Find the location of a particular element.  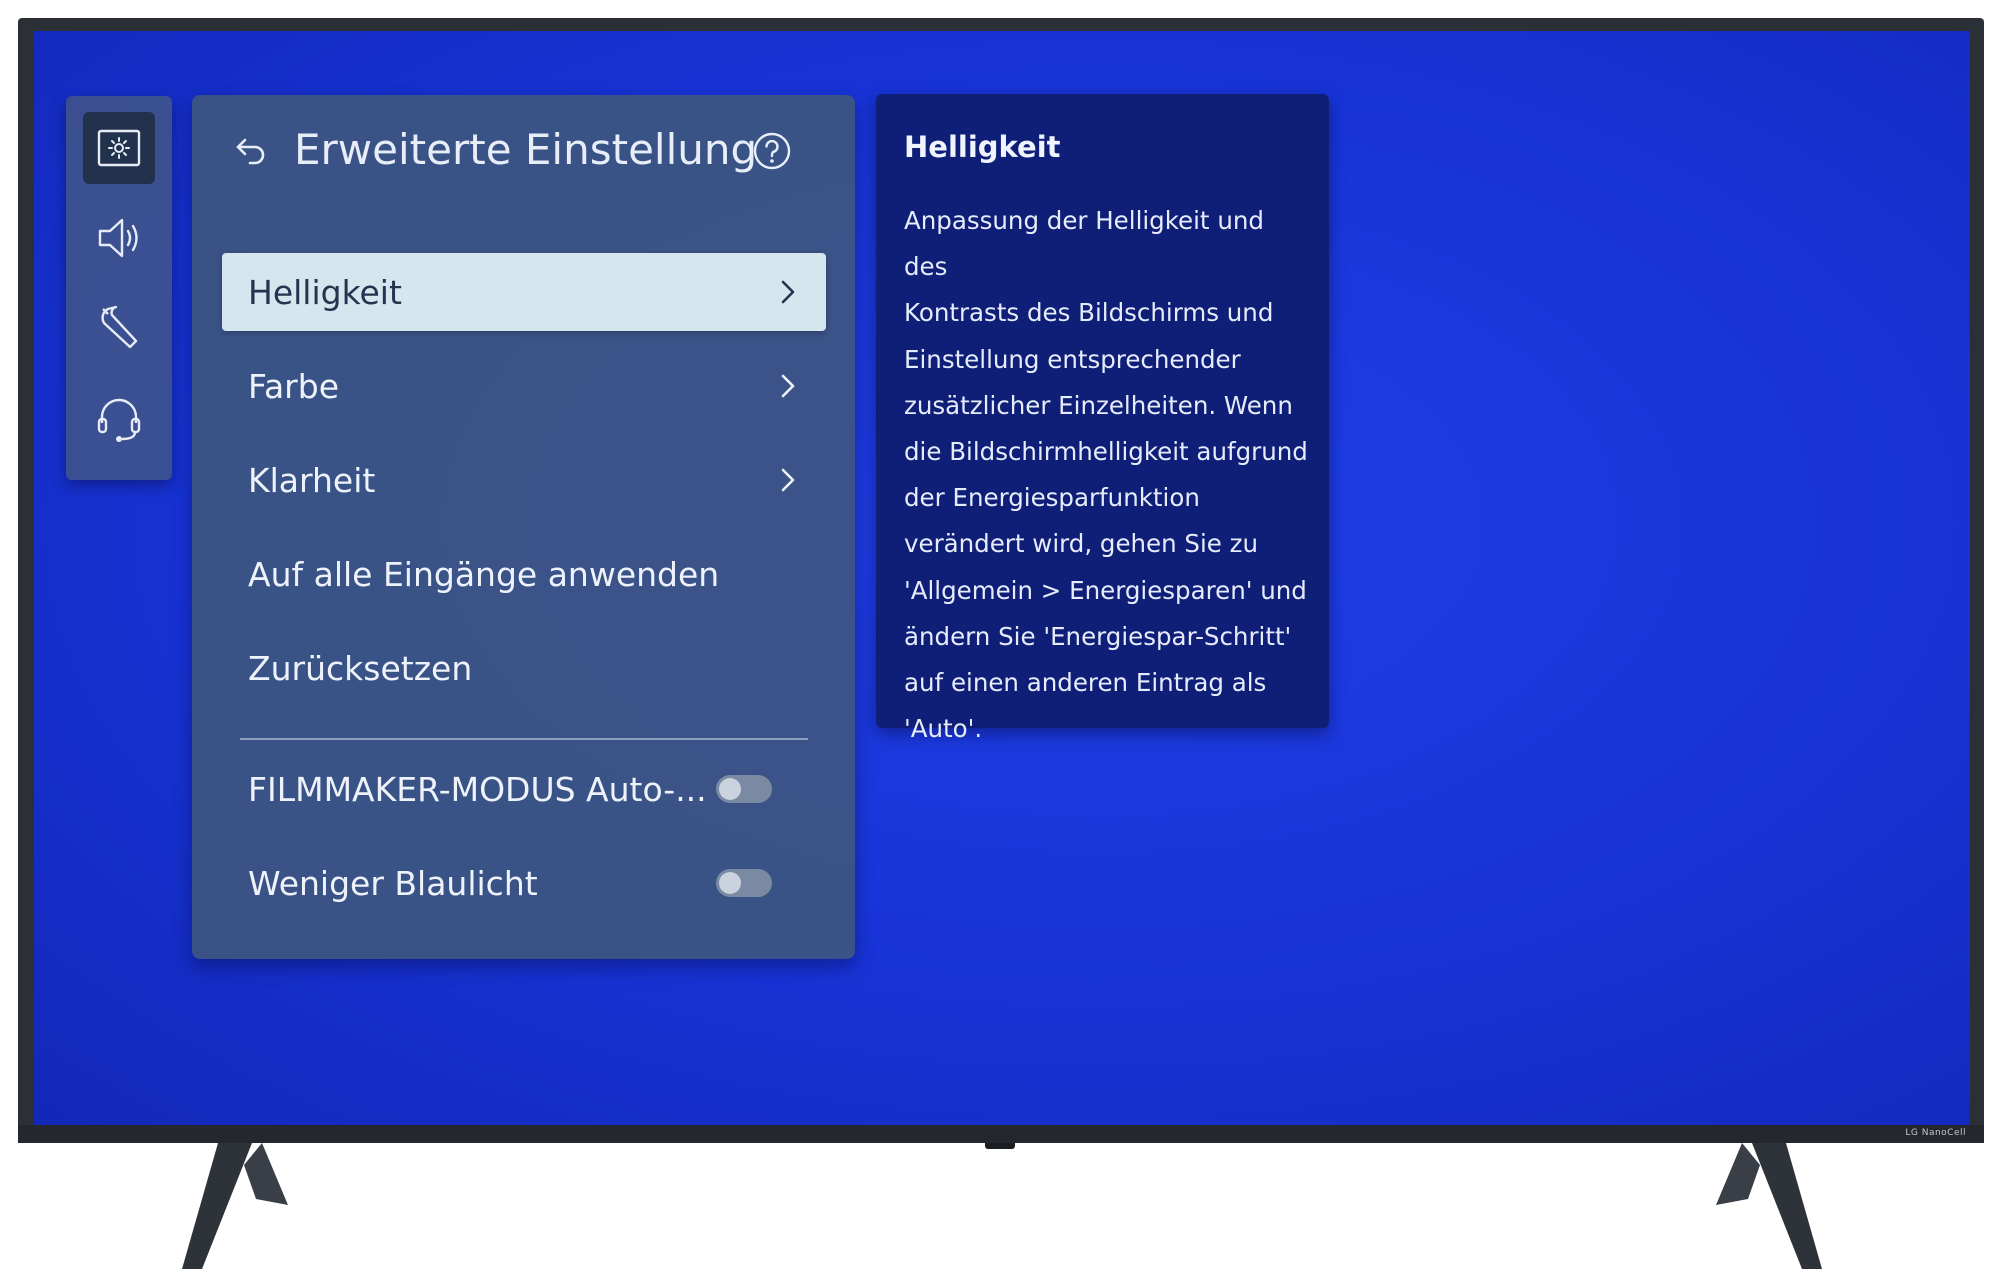

back-arrow-icon is located at coordinates (250, 151).